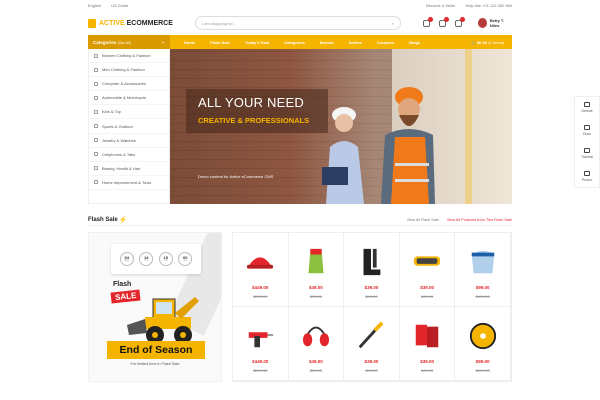  I want to click on side-tool-docs: Docs, so click(587, 130).